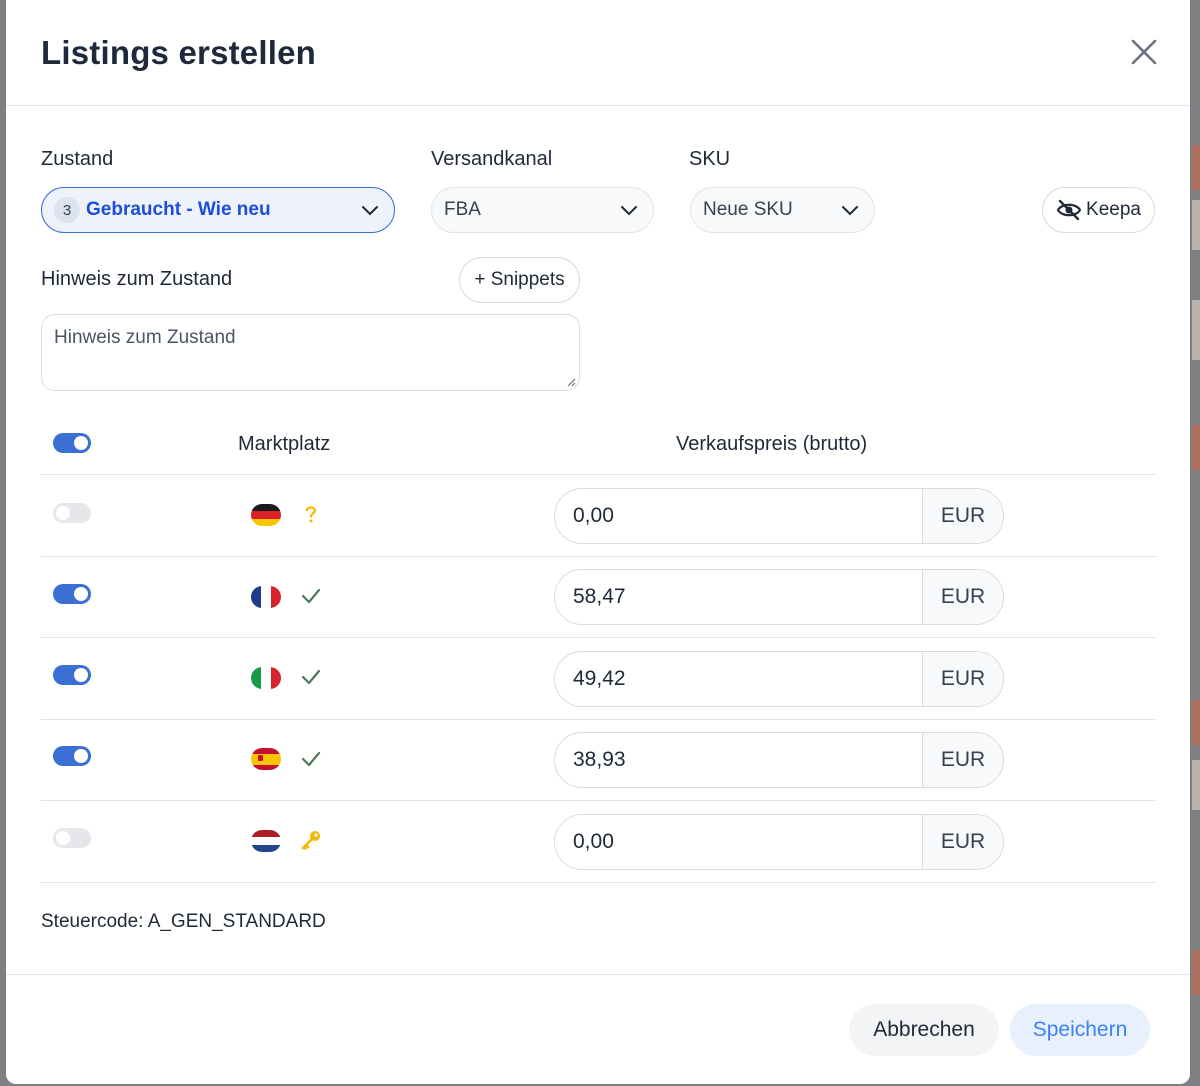 This screenshot has width=1200, height=1086. I want to click on price-input-fr: 58,47, so click(739, 597).